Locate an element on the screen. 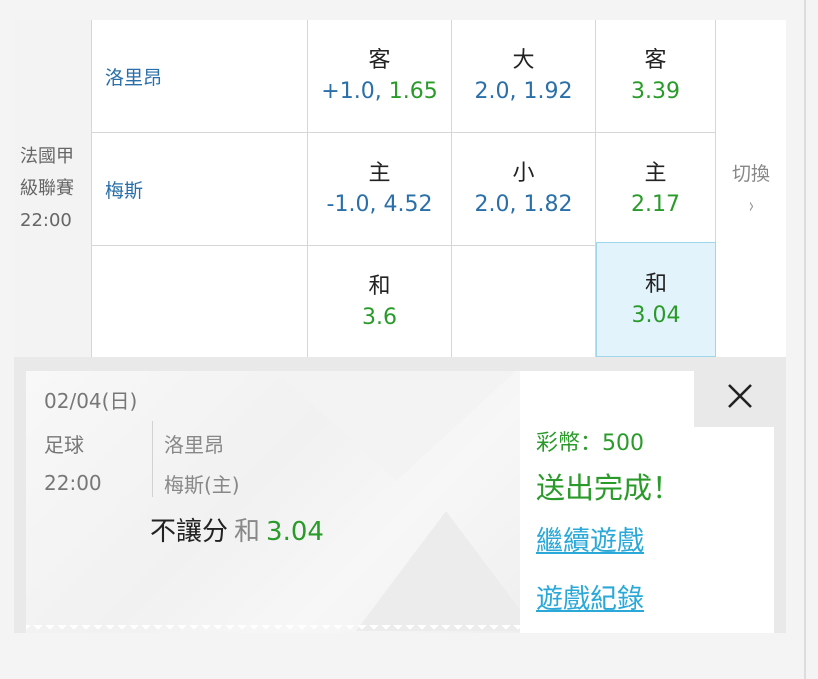 The image size is (818, 679). odd-value: 3.6 is located at coordinates (379, 317).